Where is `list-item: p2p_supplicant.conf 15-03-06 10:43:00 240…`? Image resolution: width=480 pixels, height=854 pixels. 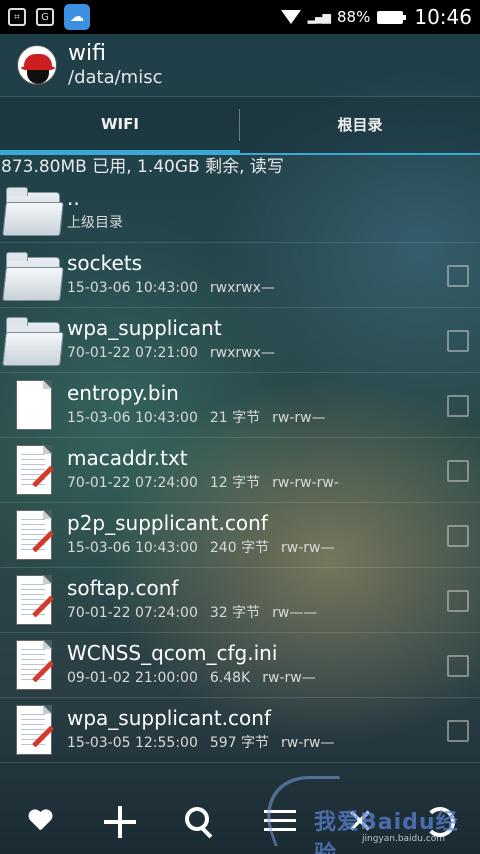 list-item: p2p_supplicant.conf 15-03-06 10:43:00 240… is located at coordinates (240, 535).